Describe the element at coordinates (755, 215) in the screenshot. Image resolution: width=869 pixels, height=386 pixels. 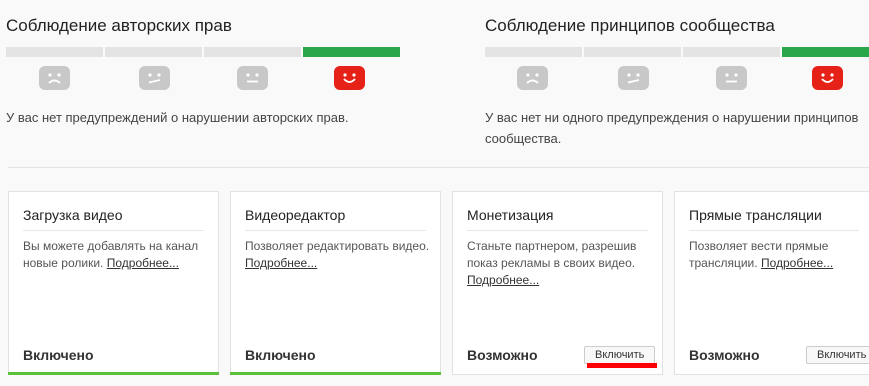
I see `card-title: Прямые трансляции` at that location.